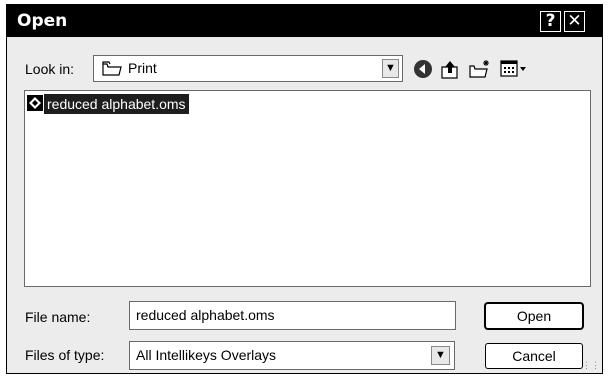 This screenshot has height=378, width=609. What do you see at coordinates (50, 69) in the screenshot?
I see `look-in-label: Look in:` at bounding box center [50, 69].